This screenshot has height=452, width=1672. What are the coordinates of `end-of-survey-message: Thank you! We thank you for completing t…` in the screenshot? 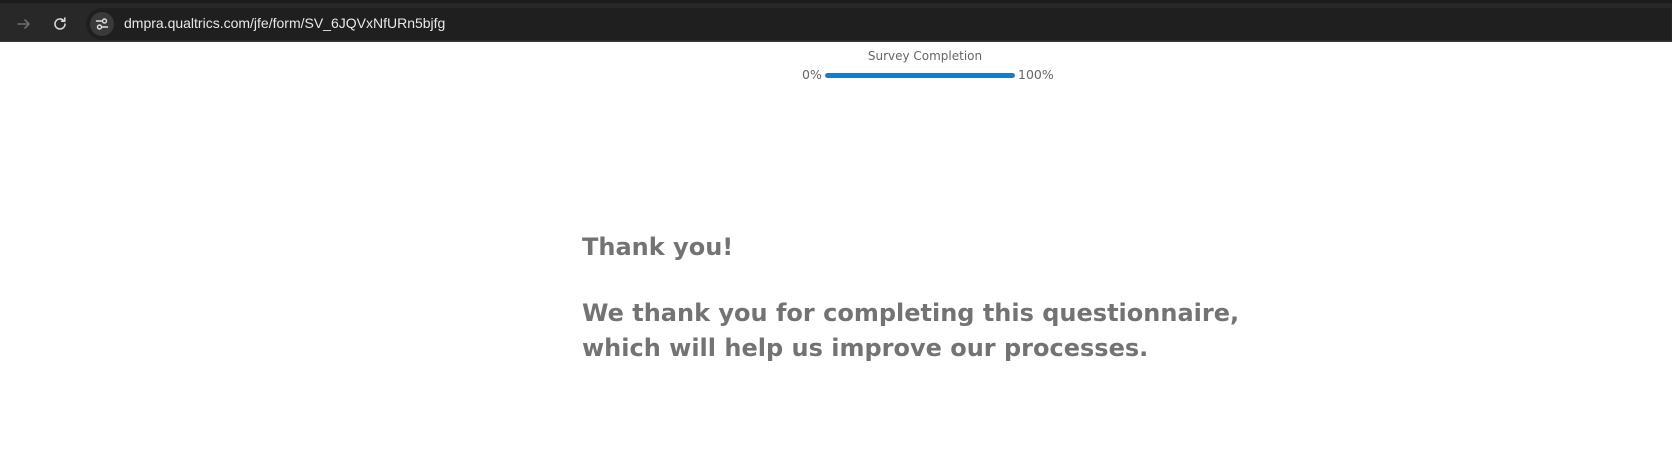 It's located at (912, 298).